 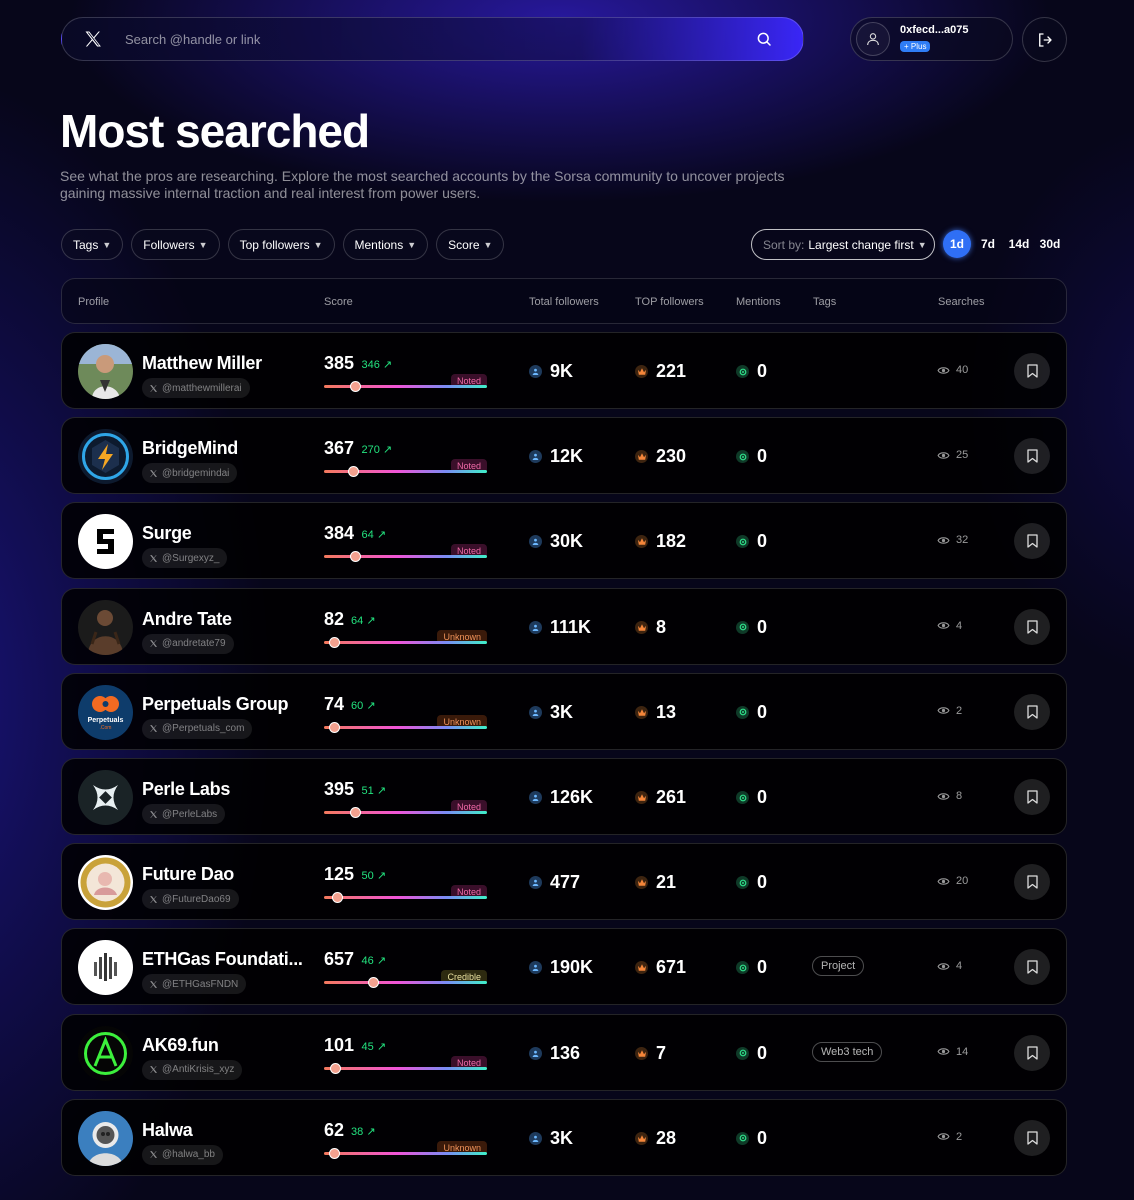 I want to click on profile-handle: @andretate79, so click(x=188, y=643).